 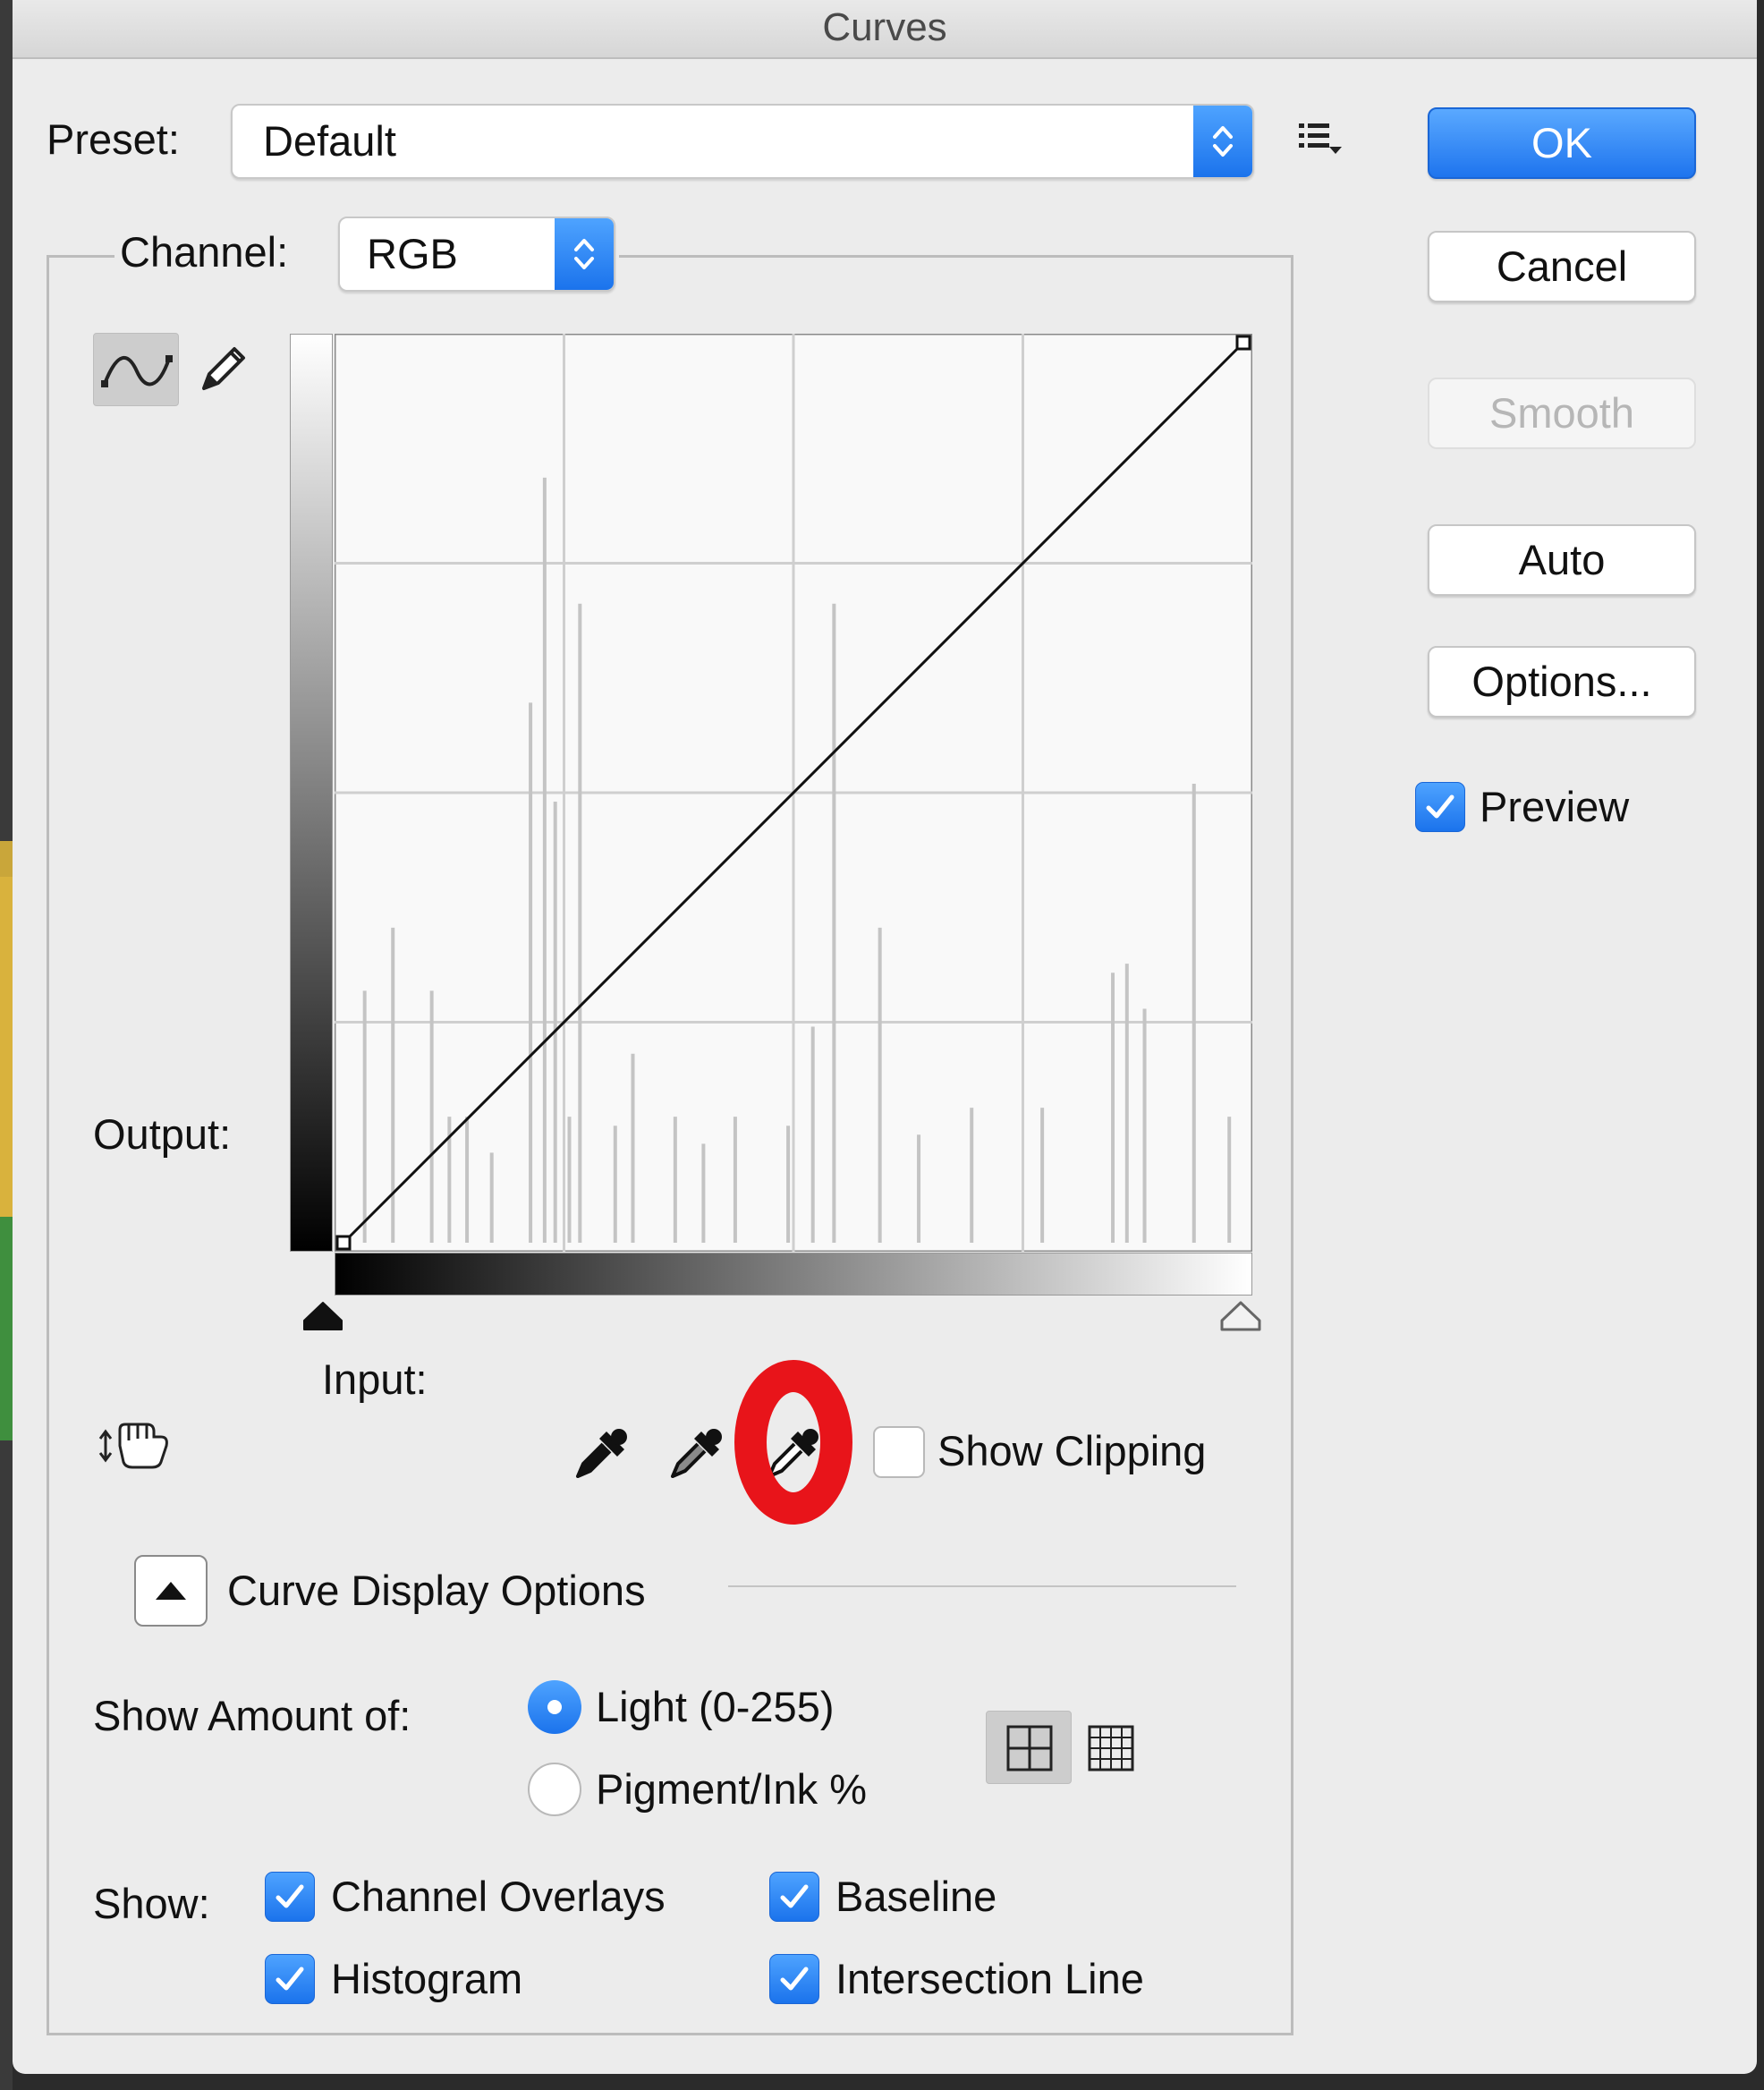 I want to click on white-point-slider, so click(x=1240, y=1317).